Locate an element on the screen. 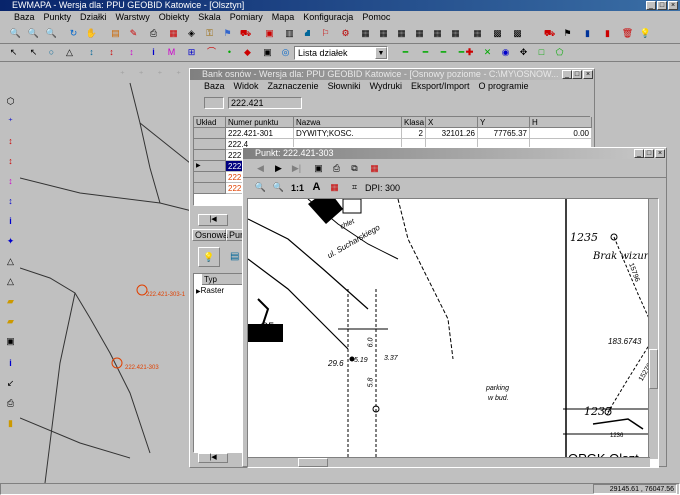 This screenshot has height=495, width=680. plot-icon: ⊞ is located at coordinates (191, 52).